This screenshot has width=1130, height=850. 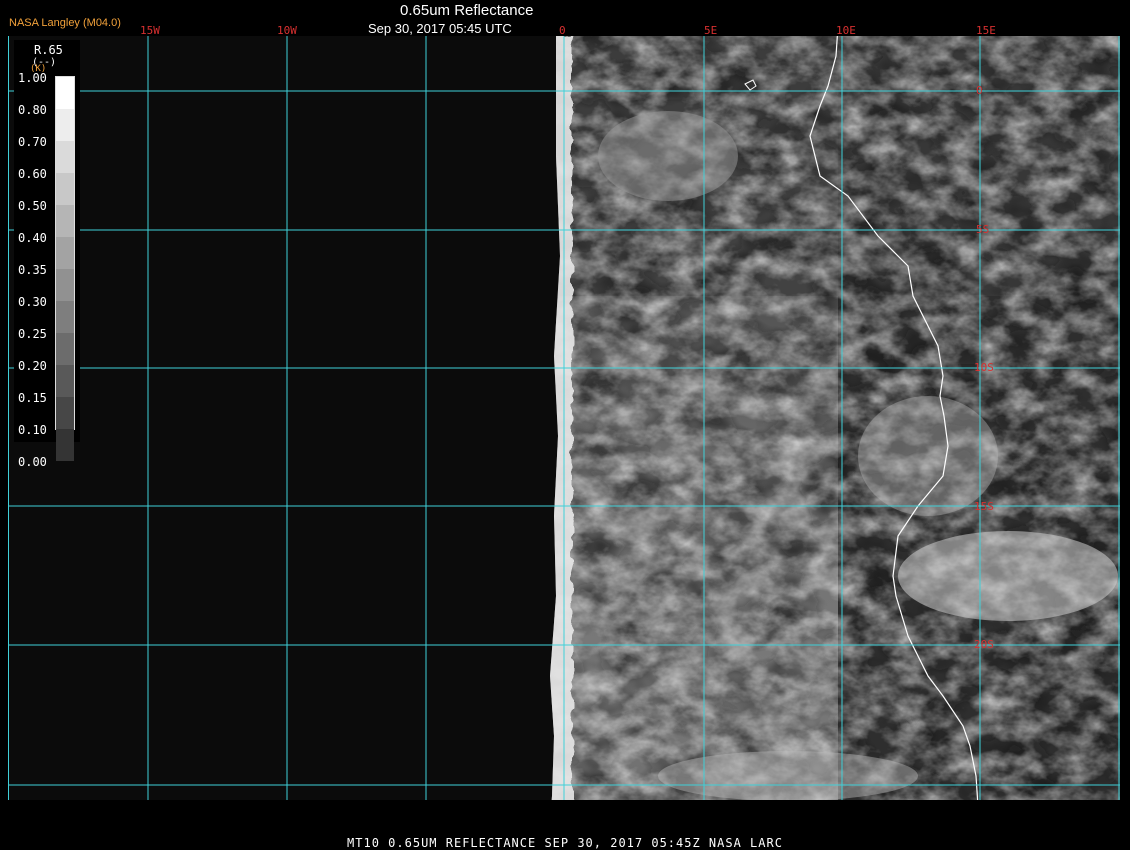 What do you see at coordinates (467, 10) in the screenshot?
I see `image-title: 0.65um Reflectance` at bounding box center [467, 10].